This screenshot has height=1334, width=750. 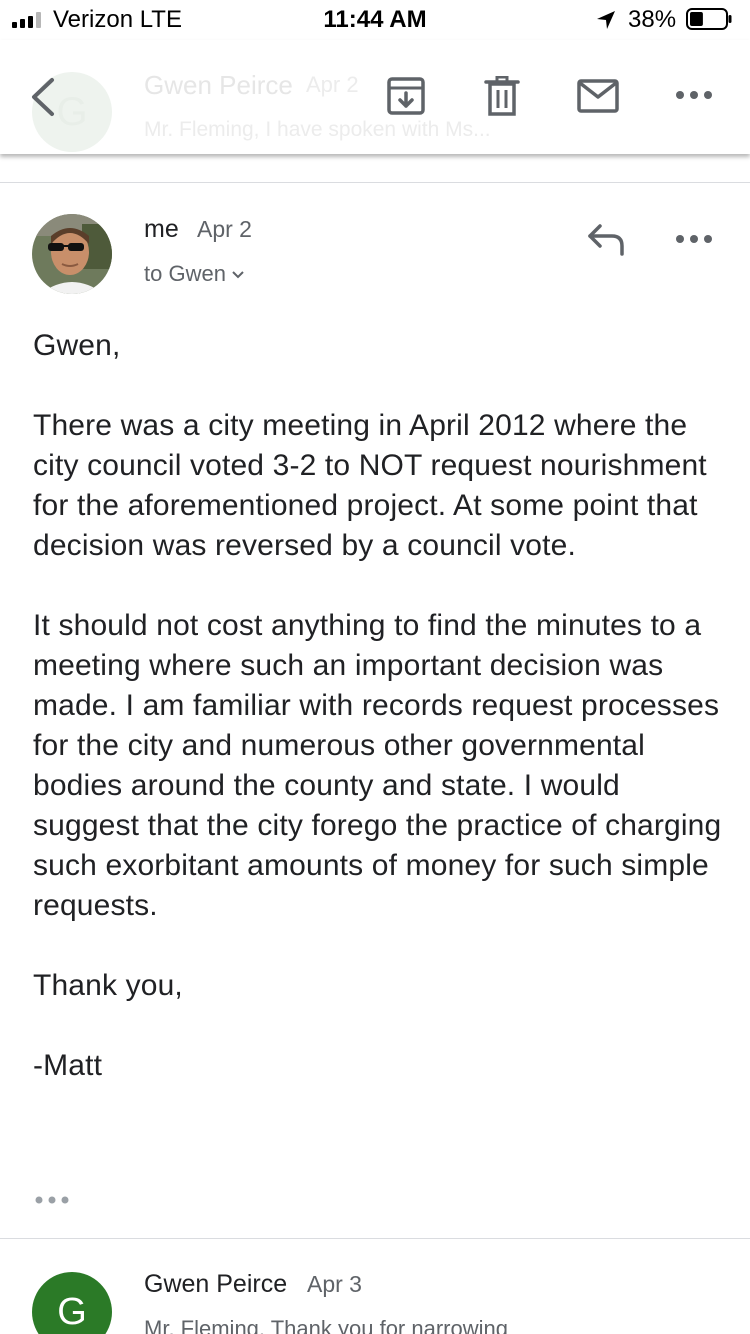 I want to click on greeting: Gwen,, so click(x=77, y=345).